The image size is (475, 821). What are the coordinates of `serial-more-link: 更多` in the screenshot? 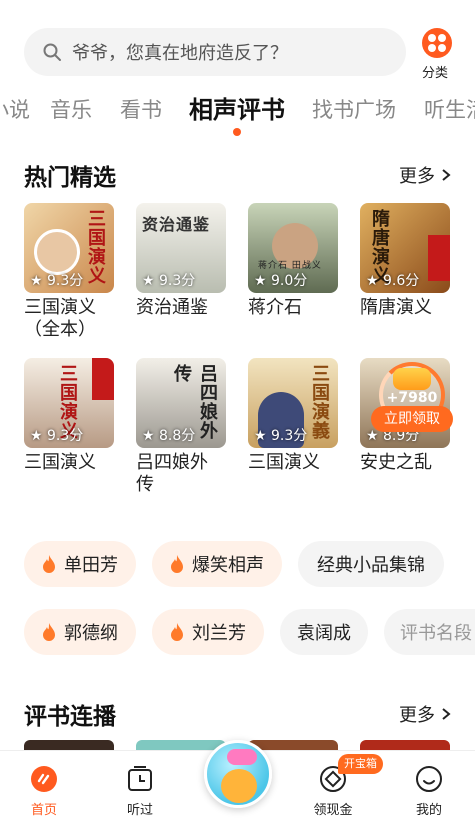 It's located at (426, 714).